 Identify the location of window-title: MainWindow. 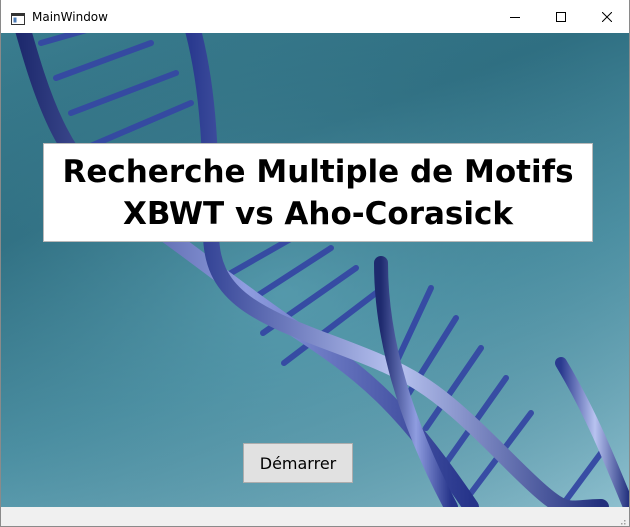
(70, 17).